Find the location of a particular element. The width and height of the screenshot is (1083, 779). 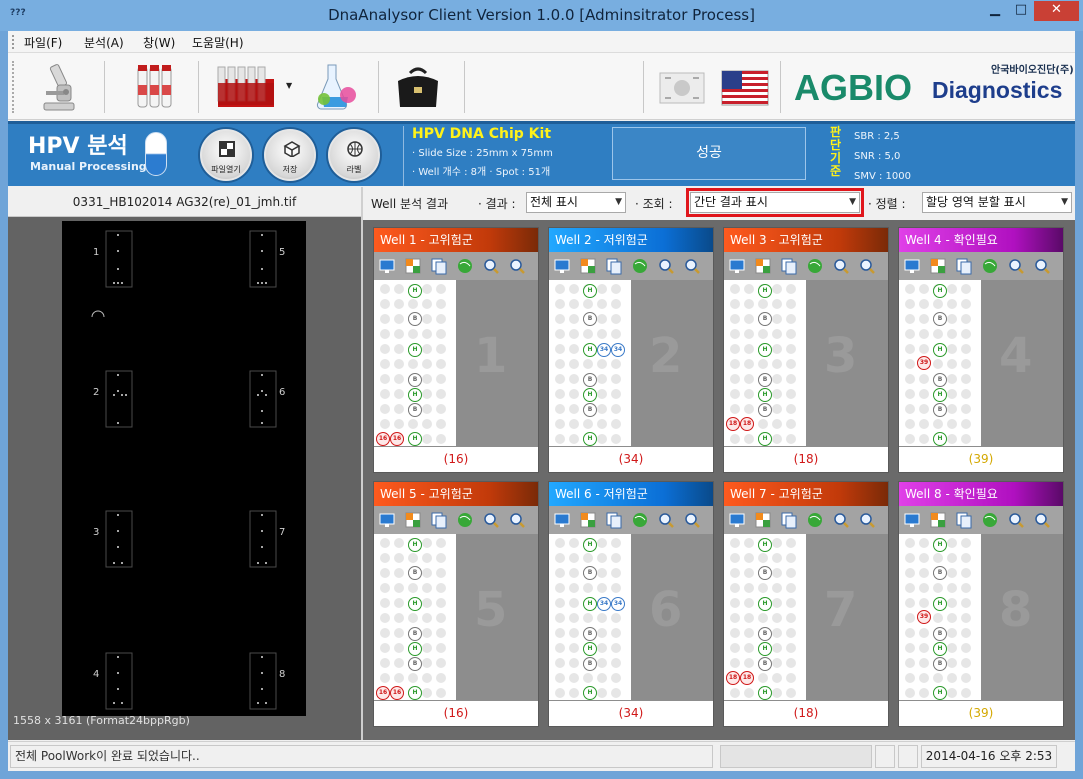

microscope-button is located at coordinates (60, 87).